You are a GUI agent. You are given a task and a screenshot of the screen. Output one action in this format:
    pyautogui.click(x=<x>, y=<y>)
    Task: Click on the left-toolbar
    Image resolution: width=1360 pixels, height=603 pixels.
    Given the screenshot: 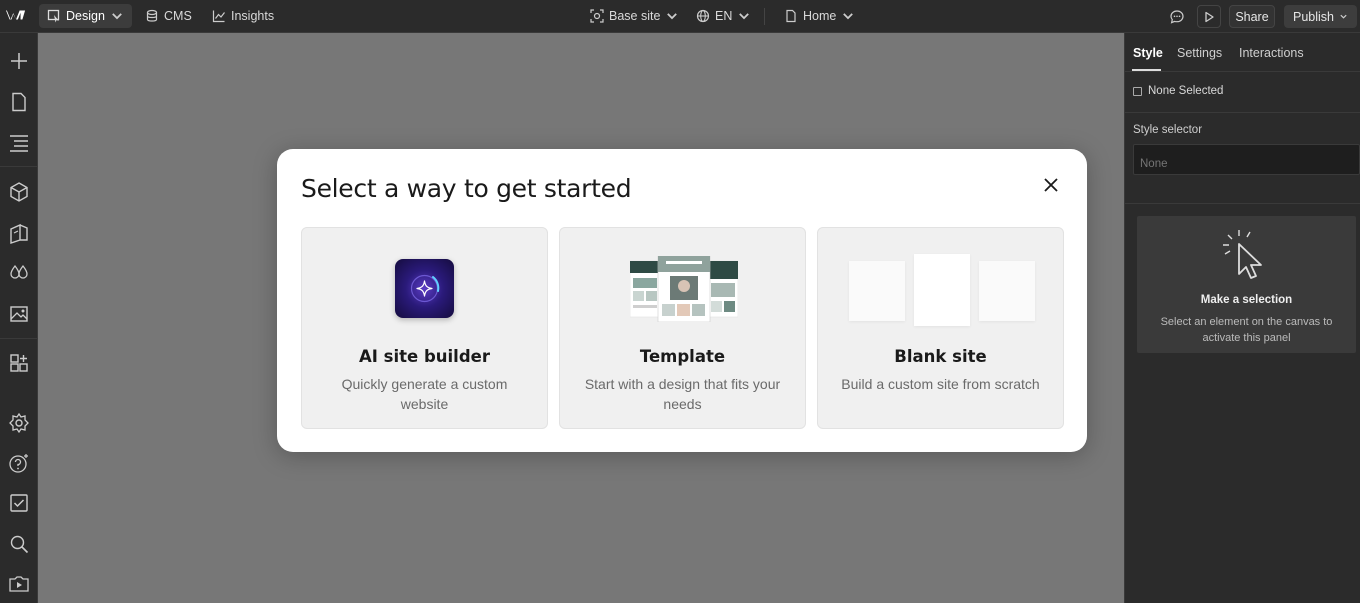 What is the action you would take?
    pyautogui.click(x=19, y=318)
    